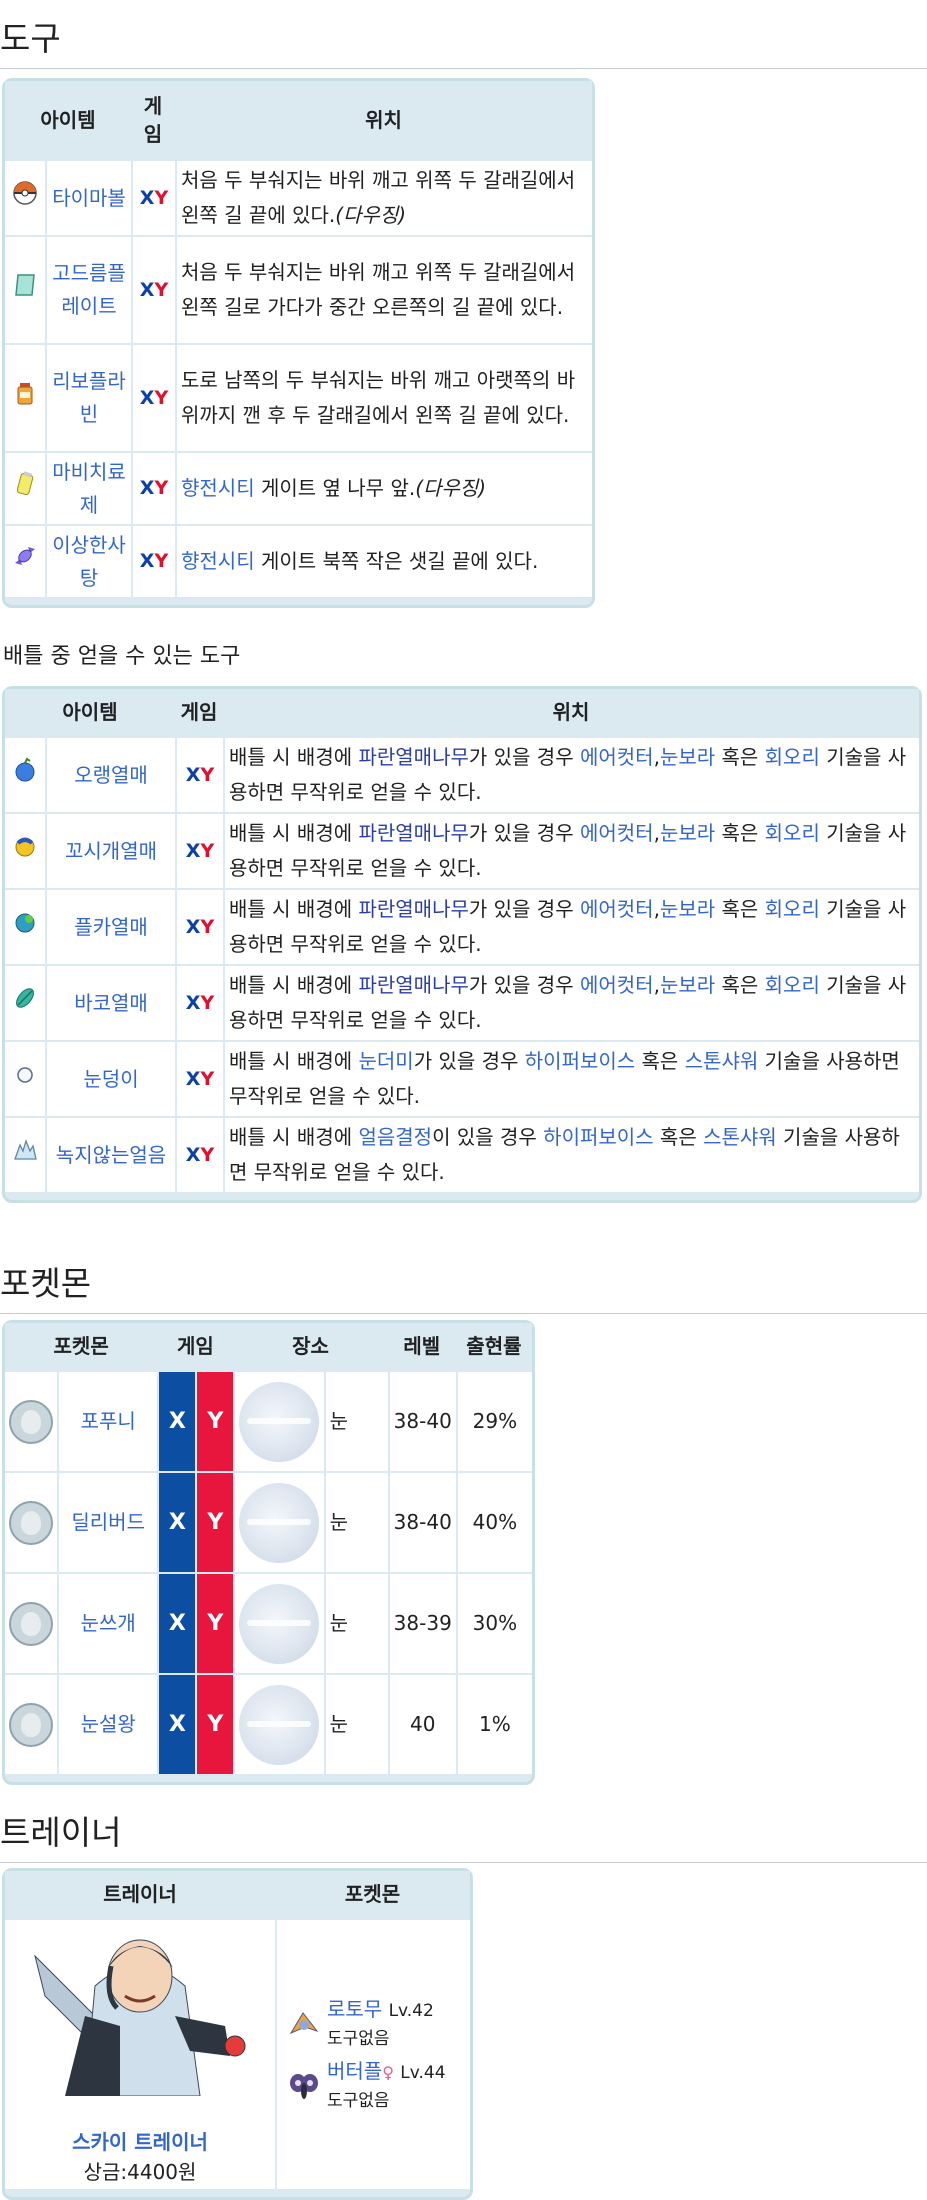  Describe the element at coordinates (25, 769) in the screenshot. I see `oran-berry-icon` at that location.